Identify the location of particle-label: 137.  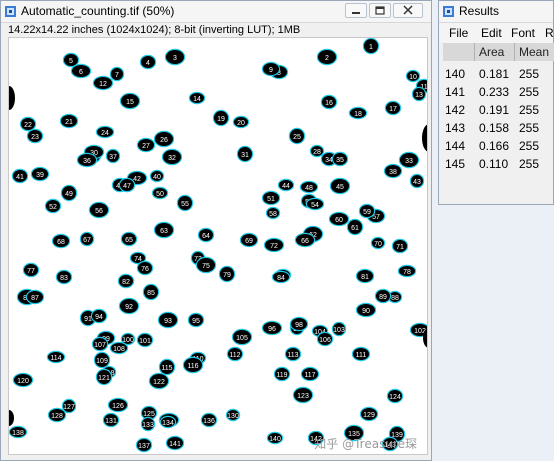
(144, 446).